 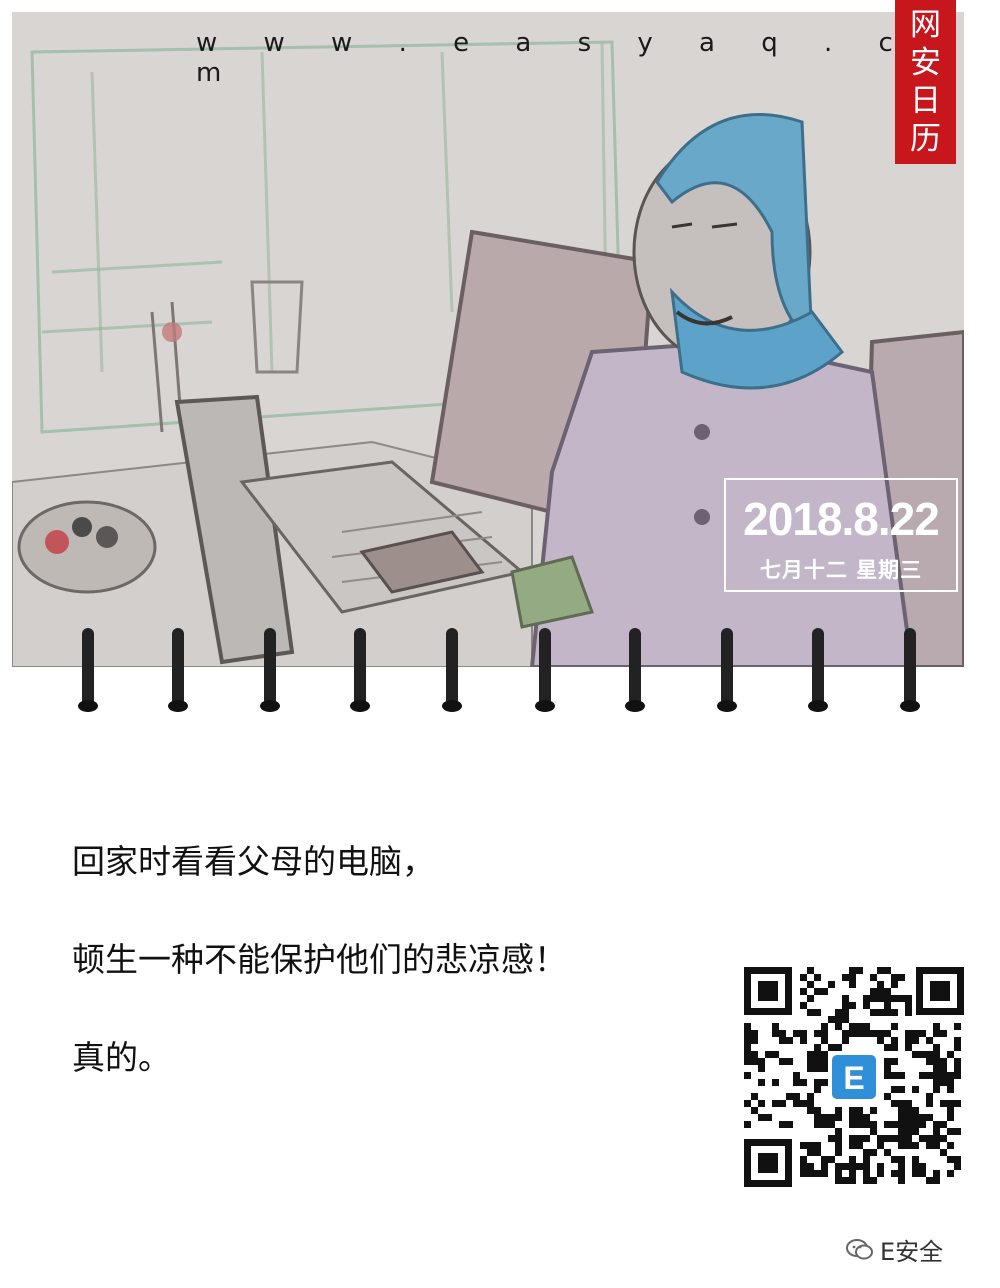 What do you see at coordinates (841, 570) in the screenshot?
I see `lunar-weekday-text: 七月十二 星期三` at bounding box center [841, 570].